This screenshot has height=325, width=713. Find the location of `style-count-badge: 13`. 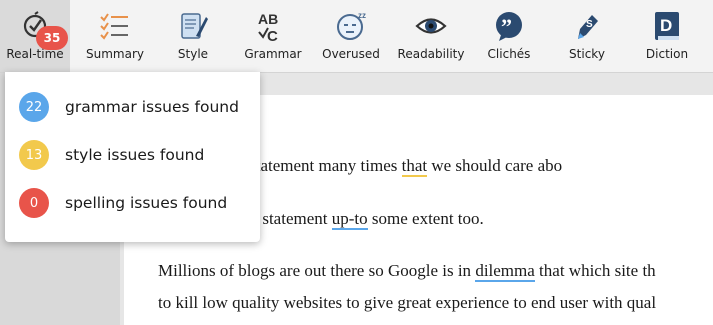

style-count-badge: 13 is located at coordinates (34, 155).